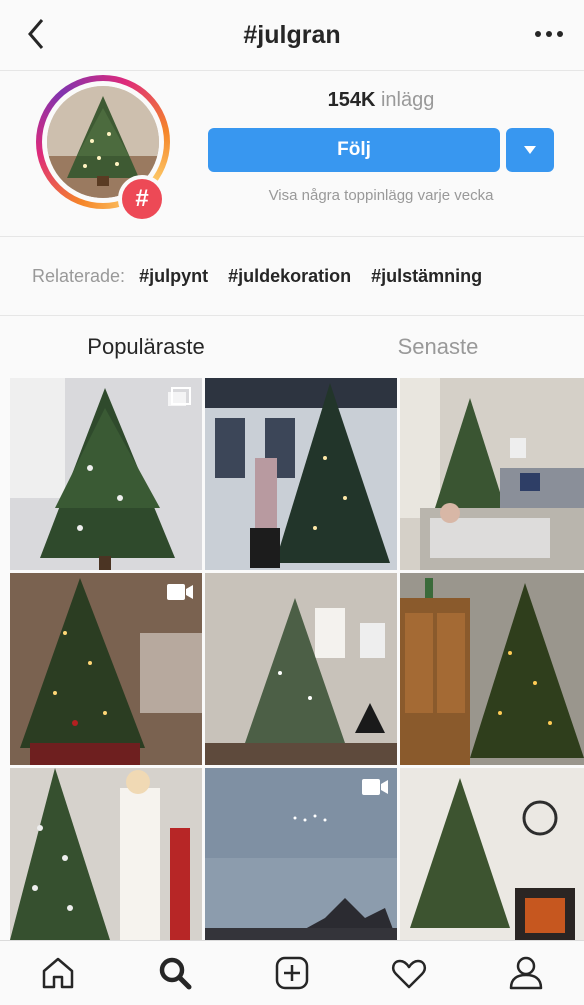 This screenshot has width=584, height=1005. Describe the element at coordinates (526, 973) in the screenshot. I see `profile-icon` at that location.